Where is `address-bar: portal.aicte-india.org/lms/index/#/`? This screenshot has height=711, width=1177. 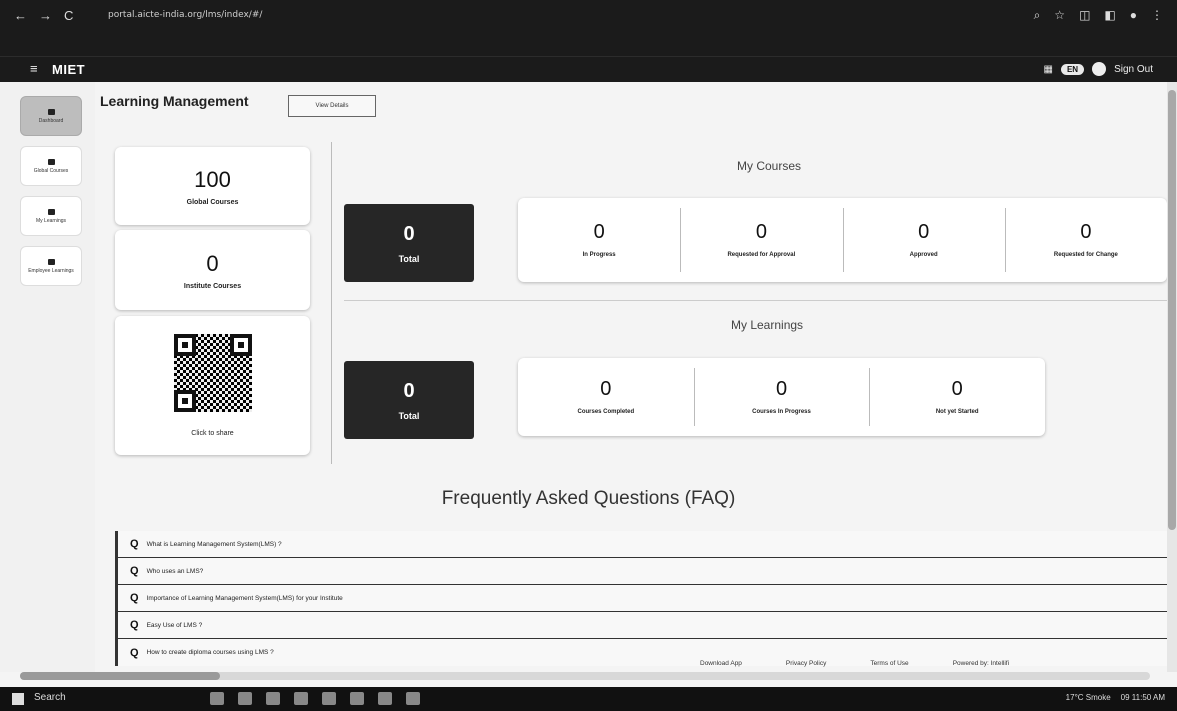
address-bar: portal.aicte-india.org/lms/index/#/ is located at coordinates (185, 15).